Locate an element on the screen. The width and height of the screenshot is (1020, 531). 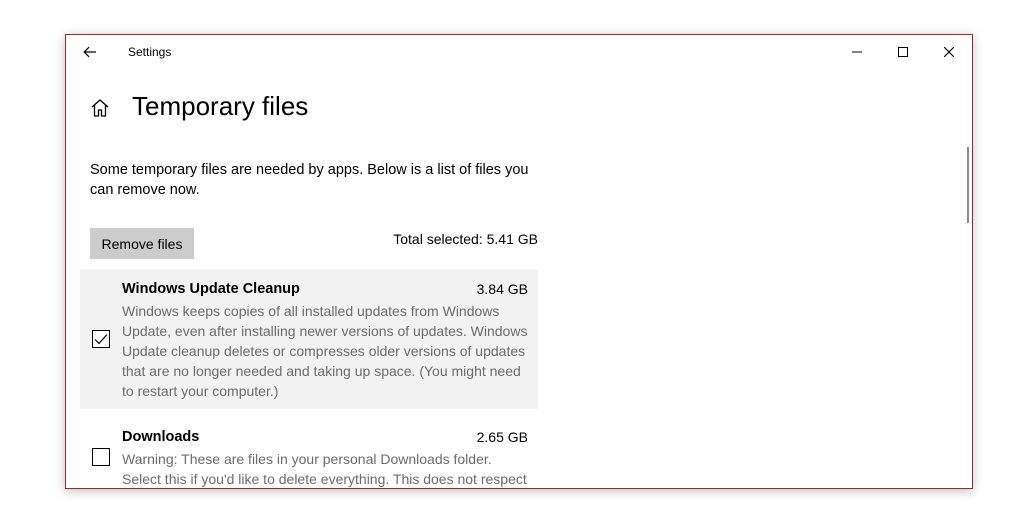
window-title: Settings is located at coordinates (150, 52).